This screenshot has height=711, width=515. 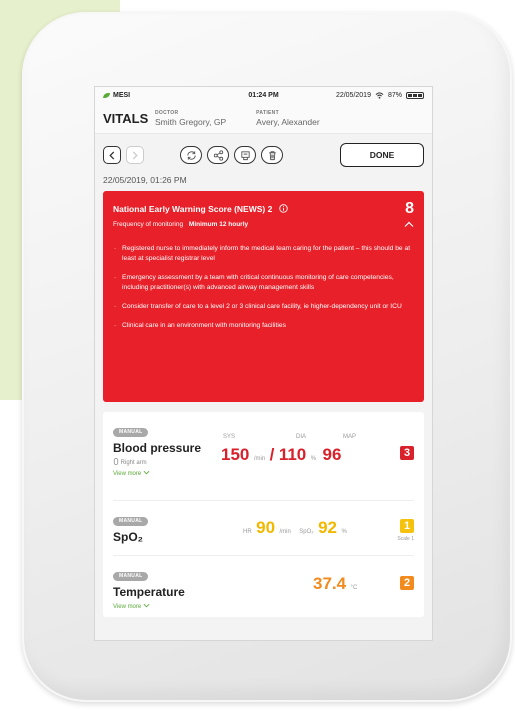 I want to click on hr-value: 90, so click(x=266, y=527).